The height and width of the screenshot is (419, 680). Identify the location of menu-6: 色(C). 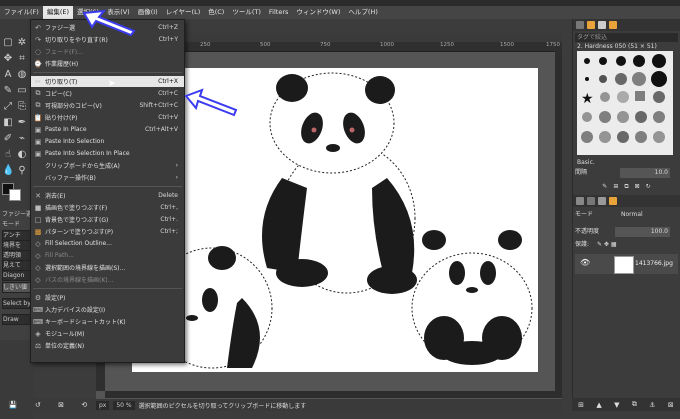
(216, 12).